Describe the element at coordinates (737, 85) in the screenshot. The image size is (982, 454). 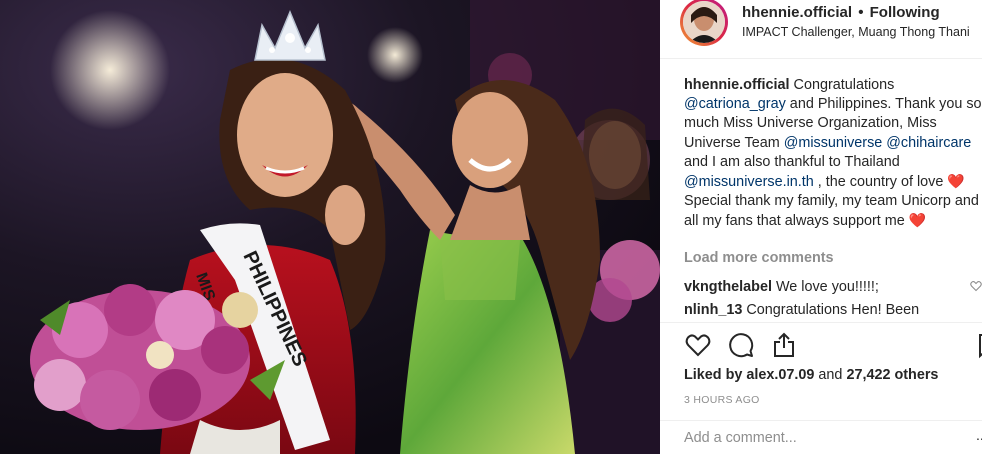
I see `caption-author: hhennie.official` at that location.